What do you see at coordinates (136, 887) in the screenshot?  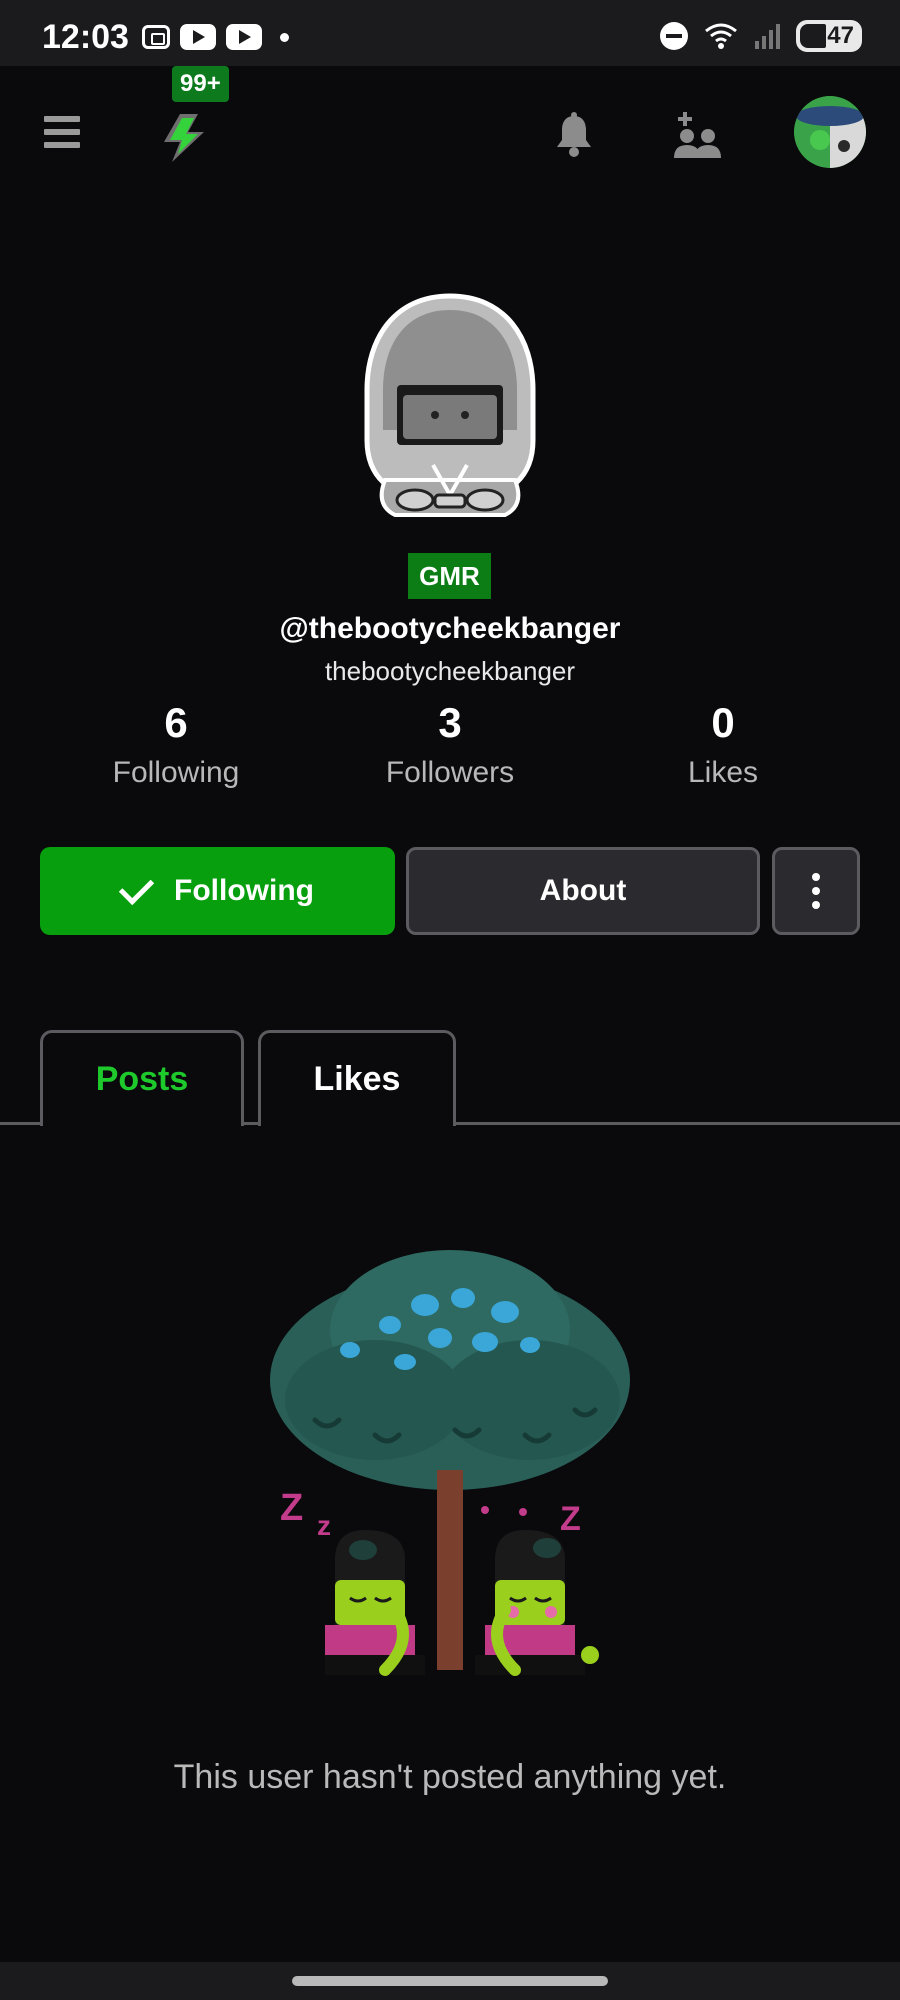 I see `checkmark-icon` at bounding box center [136, 887].